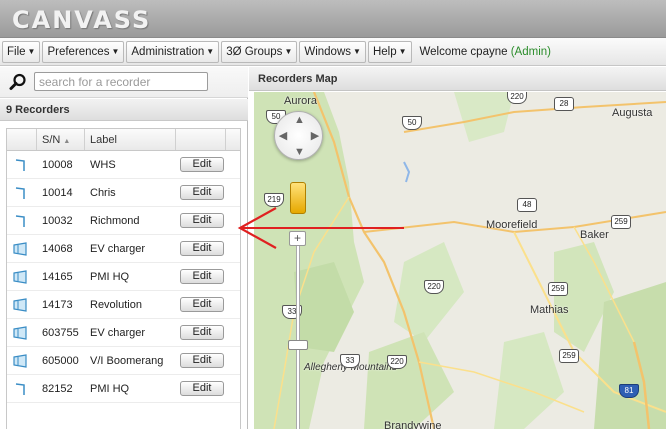 This screenshot has width=666, height=429. What do you see at coordinates (257, 228) in the screenshot?
I see `annotation-arrowhead` at bounding box center [257, 228].